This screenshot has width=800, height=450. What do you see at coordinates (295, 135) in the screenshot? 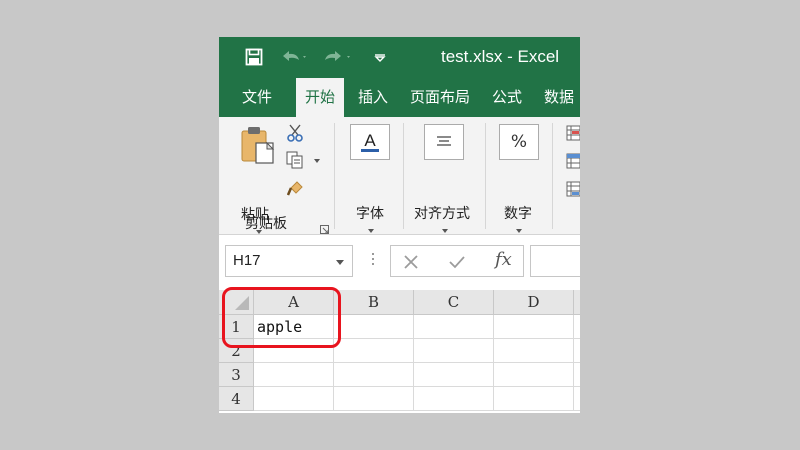
I see `cut-icon` at bounding box center [295, 135].